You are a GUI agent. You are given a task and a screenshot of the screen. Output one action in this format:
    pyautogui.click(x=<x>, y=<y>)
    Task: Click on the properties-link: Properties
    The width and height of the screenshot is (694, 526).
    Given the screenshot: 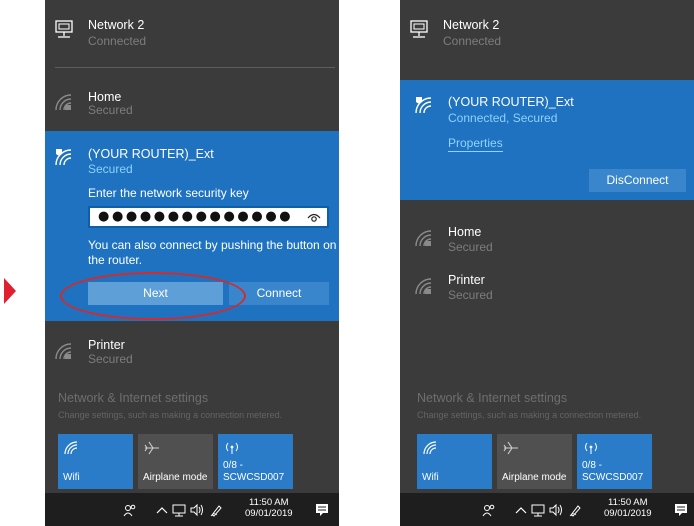 What is the action you would take?
    pyautogui.click(x=475, y=144)
    